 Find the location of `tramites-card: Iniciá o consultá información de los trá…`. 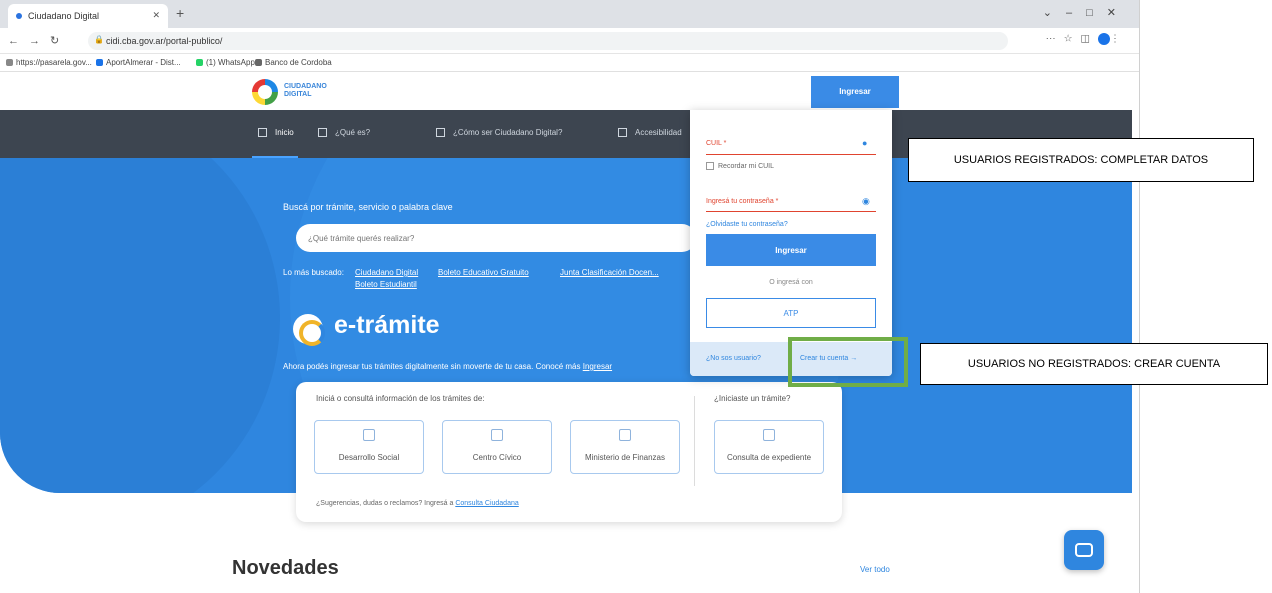

tramites-card: Iniciá o consultá información de los trá… is located at coordinates (569, 452).